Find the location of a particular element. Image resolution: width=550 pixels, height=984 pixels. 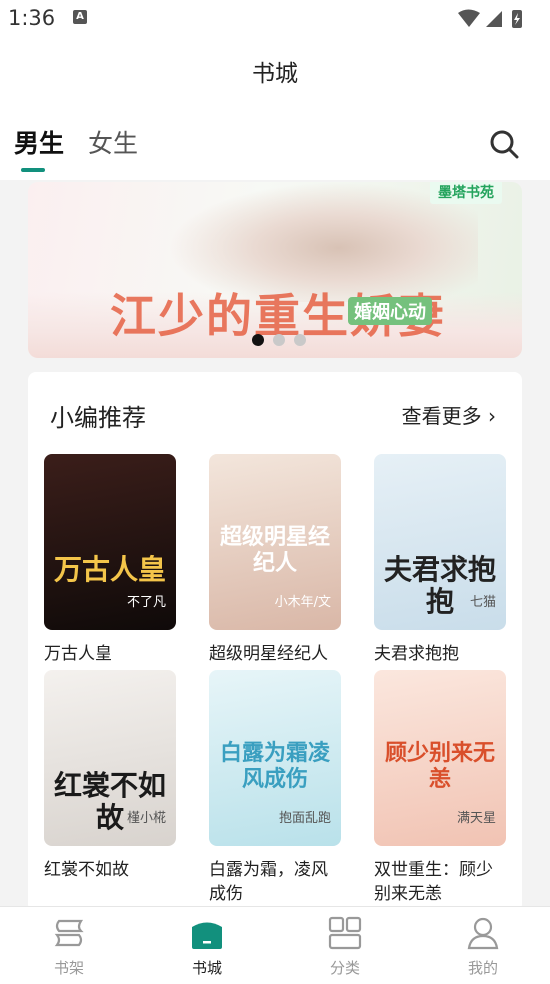

nav-label: 书架 is located at coordinates (68, 968).